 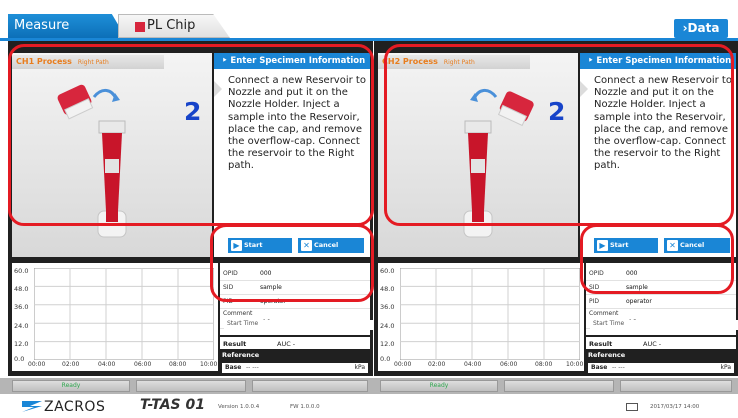 I want to click on tab-pl-chip: PL Chip, so click(x=174, y=26).